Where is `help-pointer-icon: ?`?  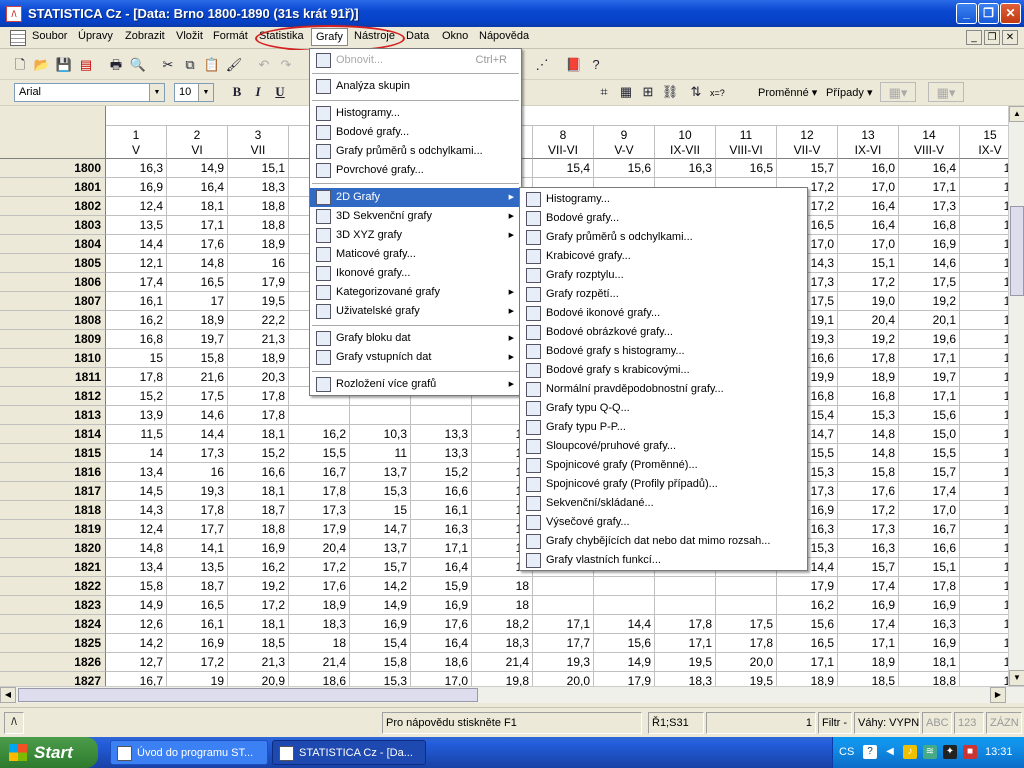
help-pointer-icon: ? is located at coordinates (596, 65).